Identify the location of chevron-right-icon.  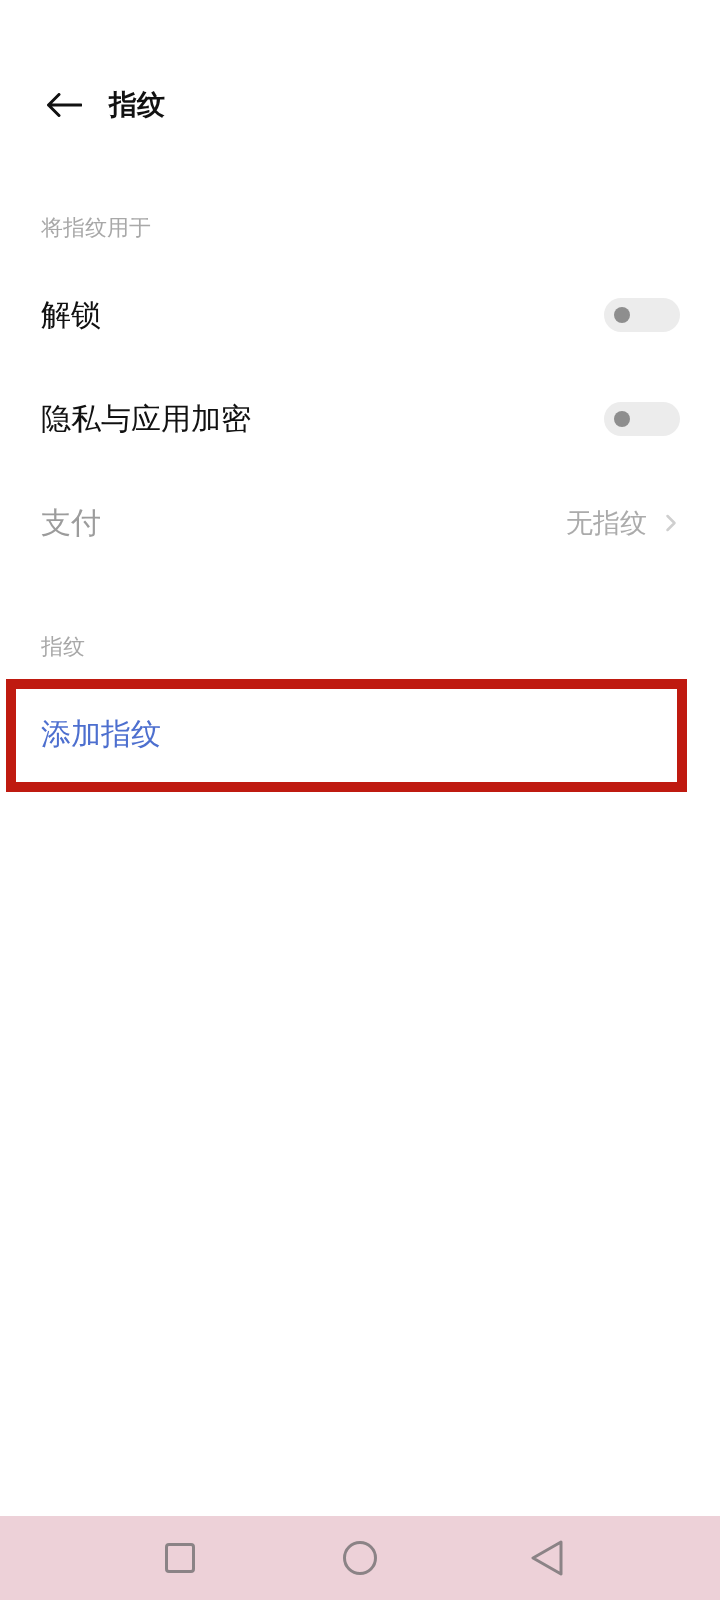
(671, 523).